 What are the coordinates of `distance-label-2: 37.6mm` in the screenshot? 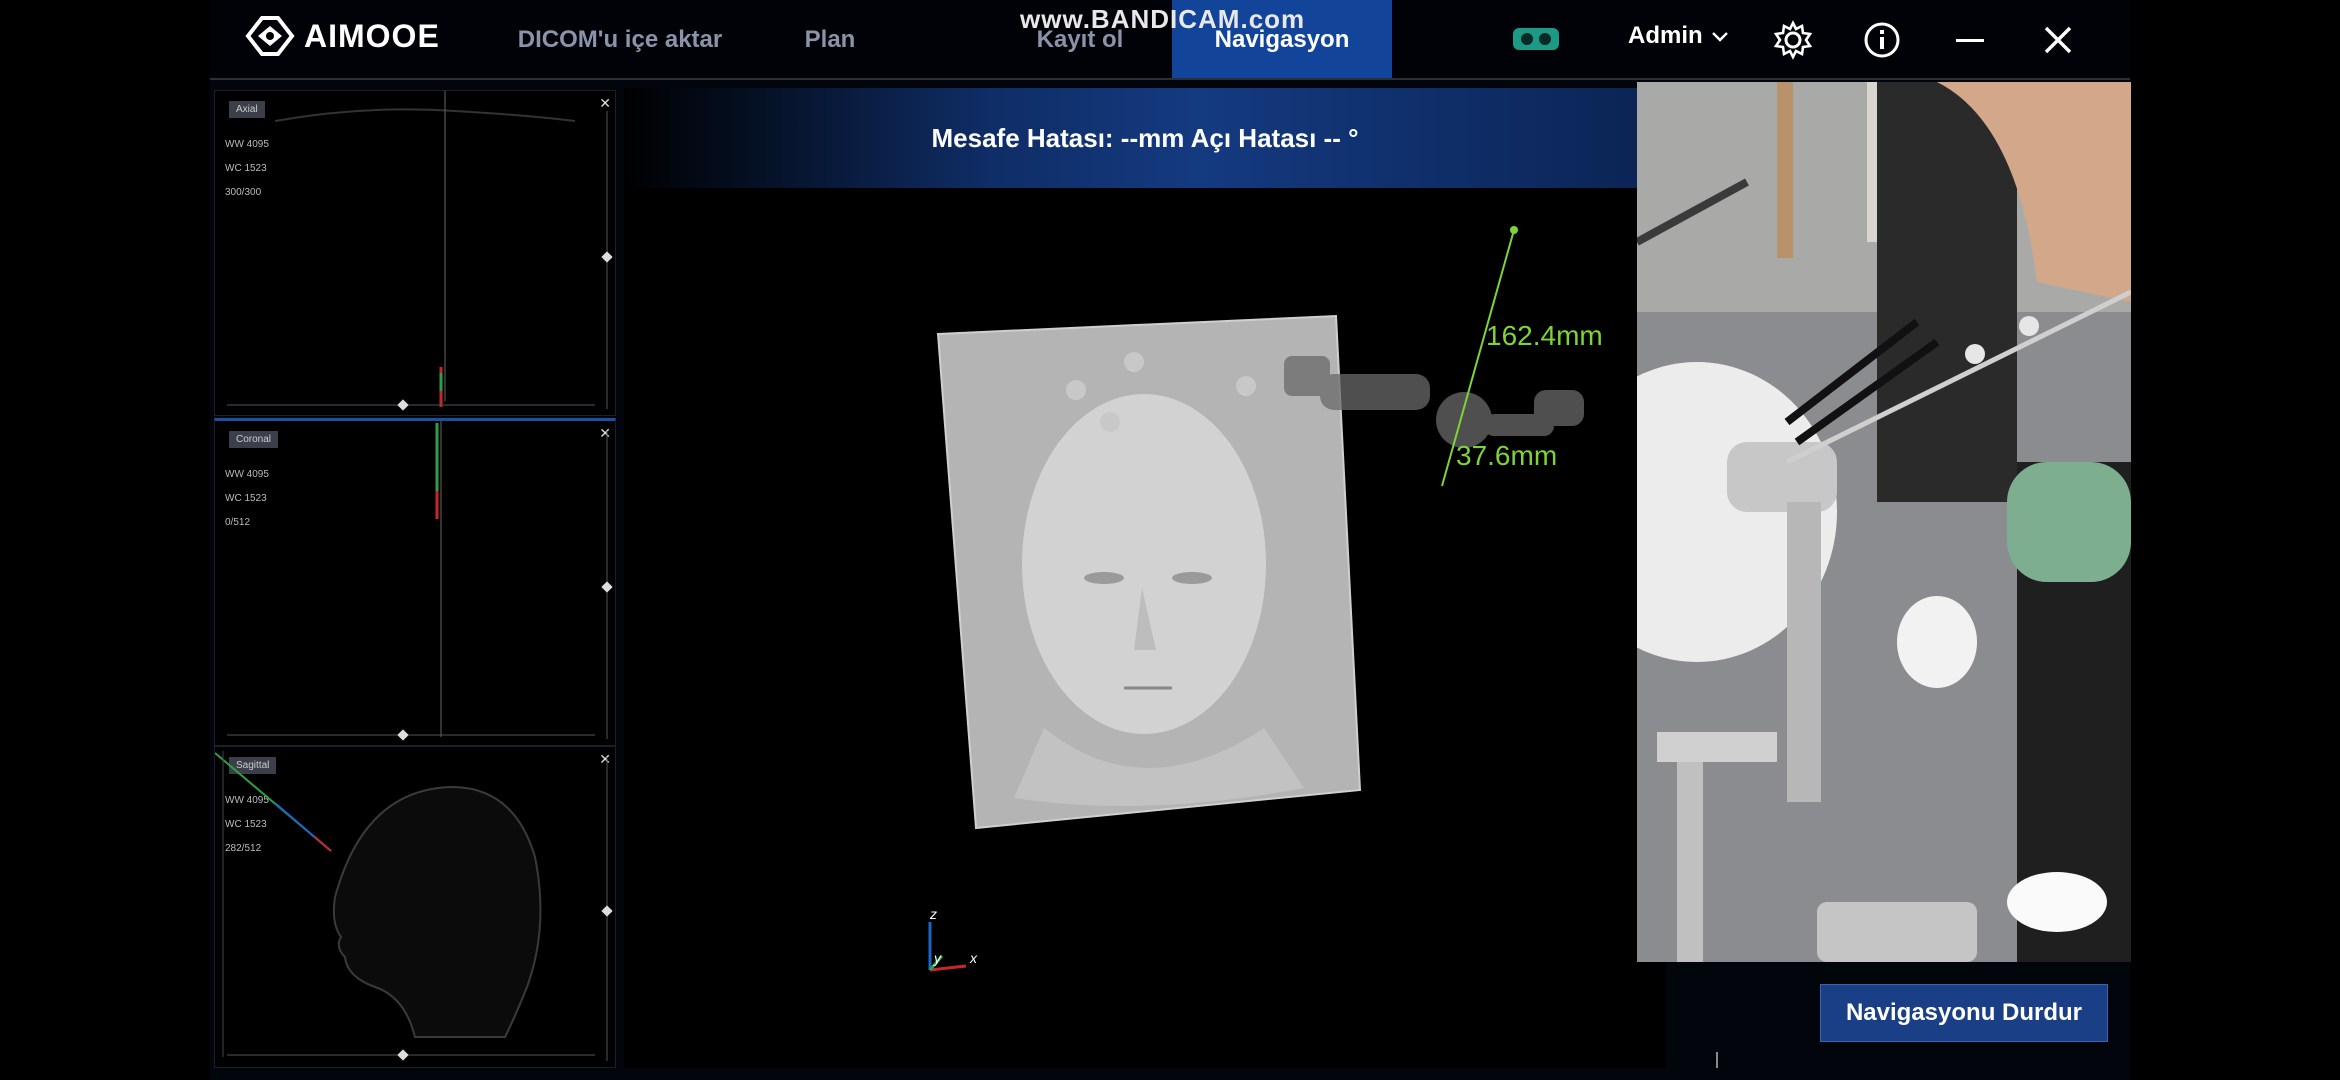 It's located at (1507, 455).